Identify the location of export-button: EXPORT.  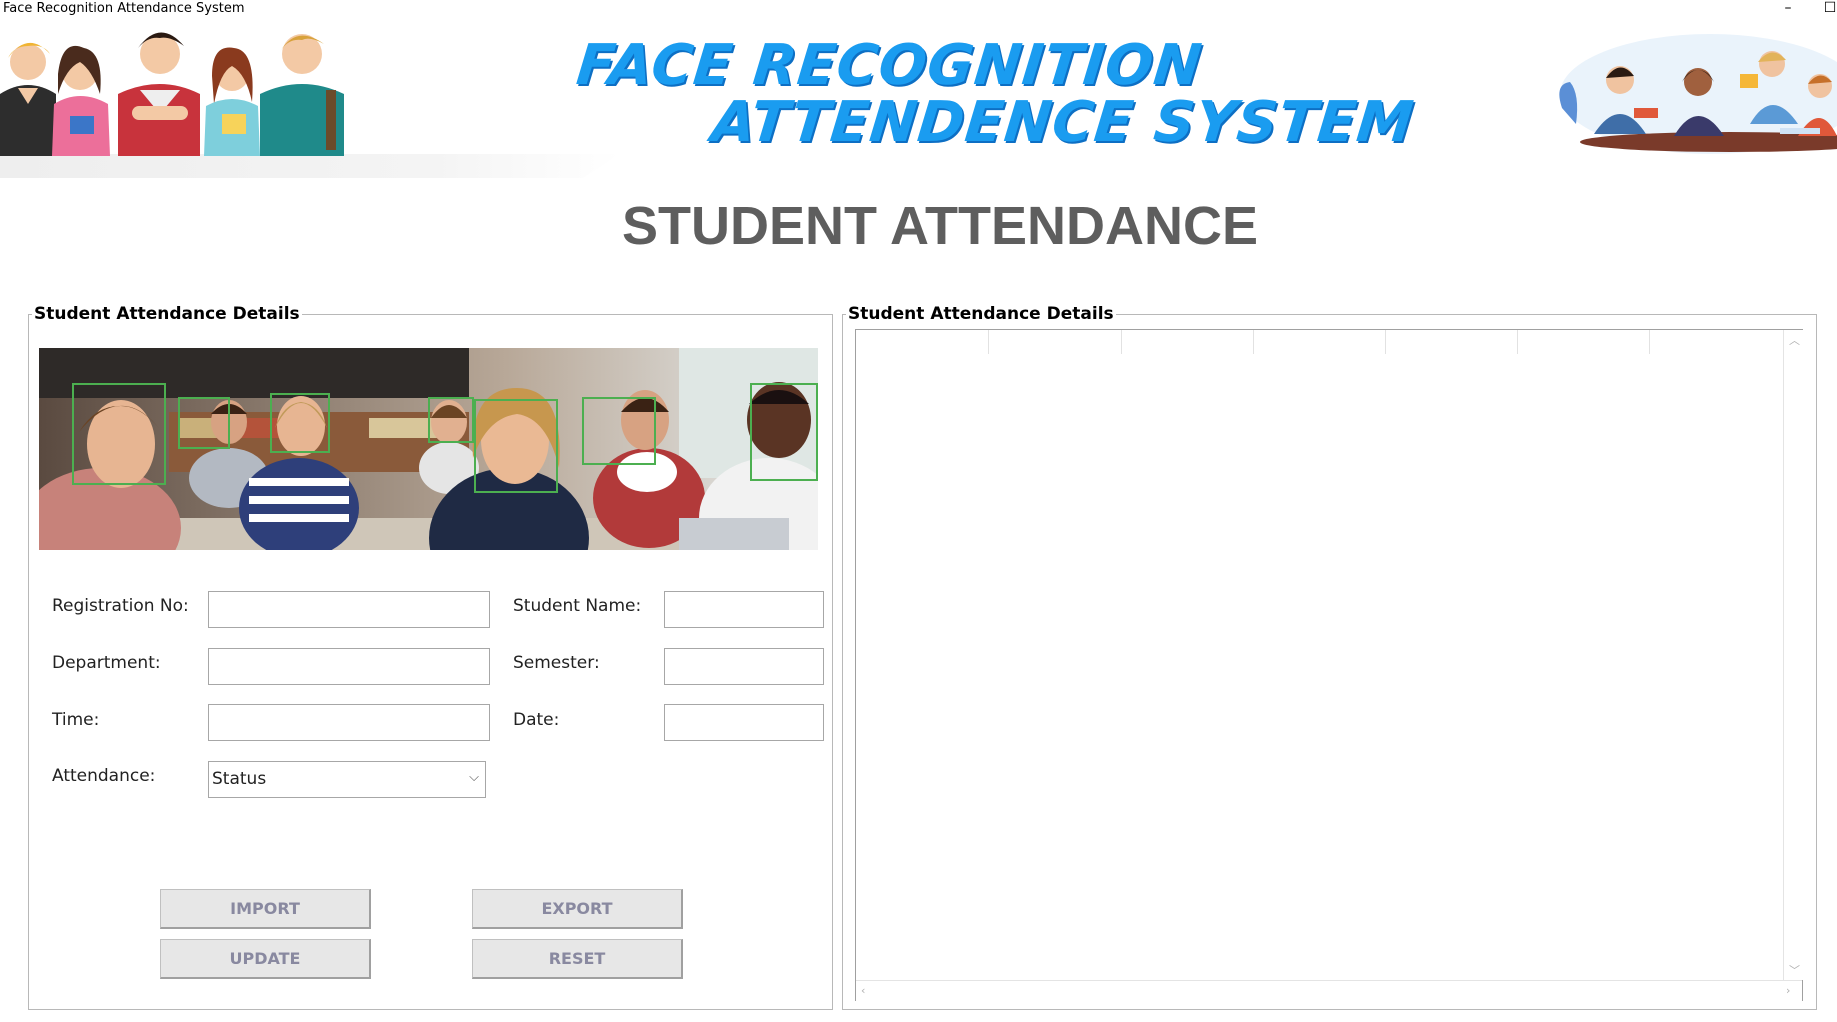
(577, 909).